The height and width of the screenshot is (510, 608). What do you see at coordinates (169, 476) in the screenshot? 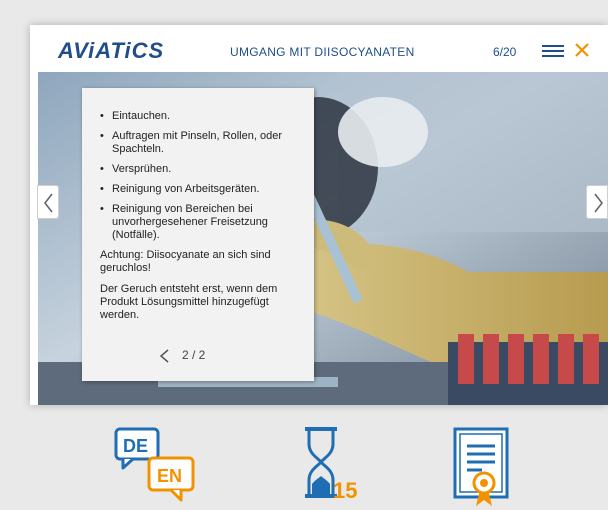
I see `lang-to-label: EN` at bounding box center [169, 476].